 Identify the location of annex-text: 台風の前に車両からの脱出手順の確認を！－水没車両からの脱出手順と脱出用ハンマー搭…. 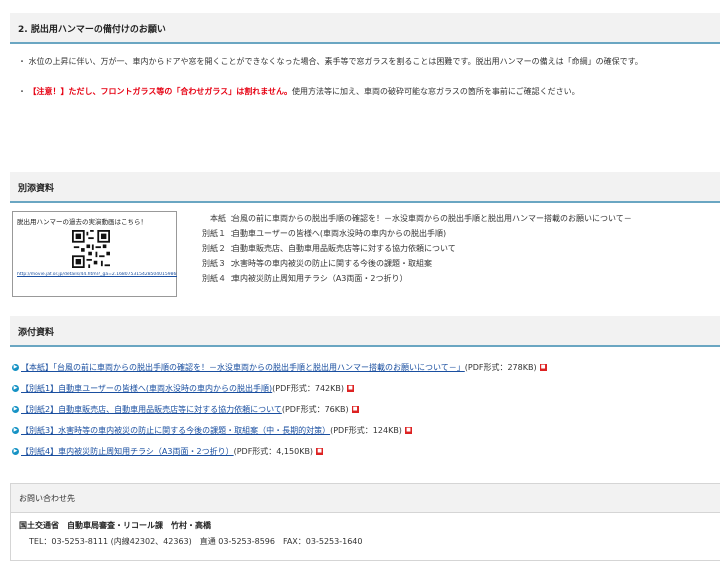
(432, 218).